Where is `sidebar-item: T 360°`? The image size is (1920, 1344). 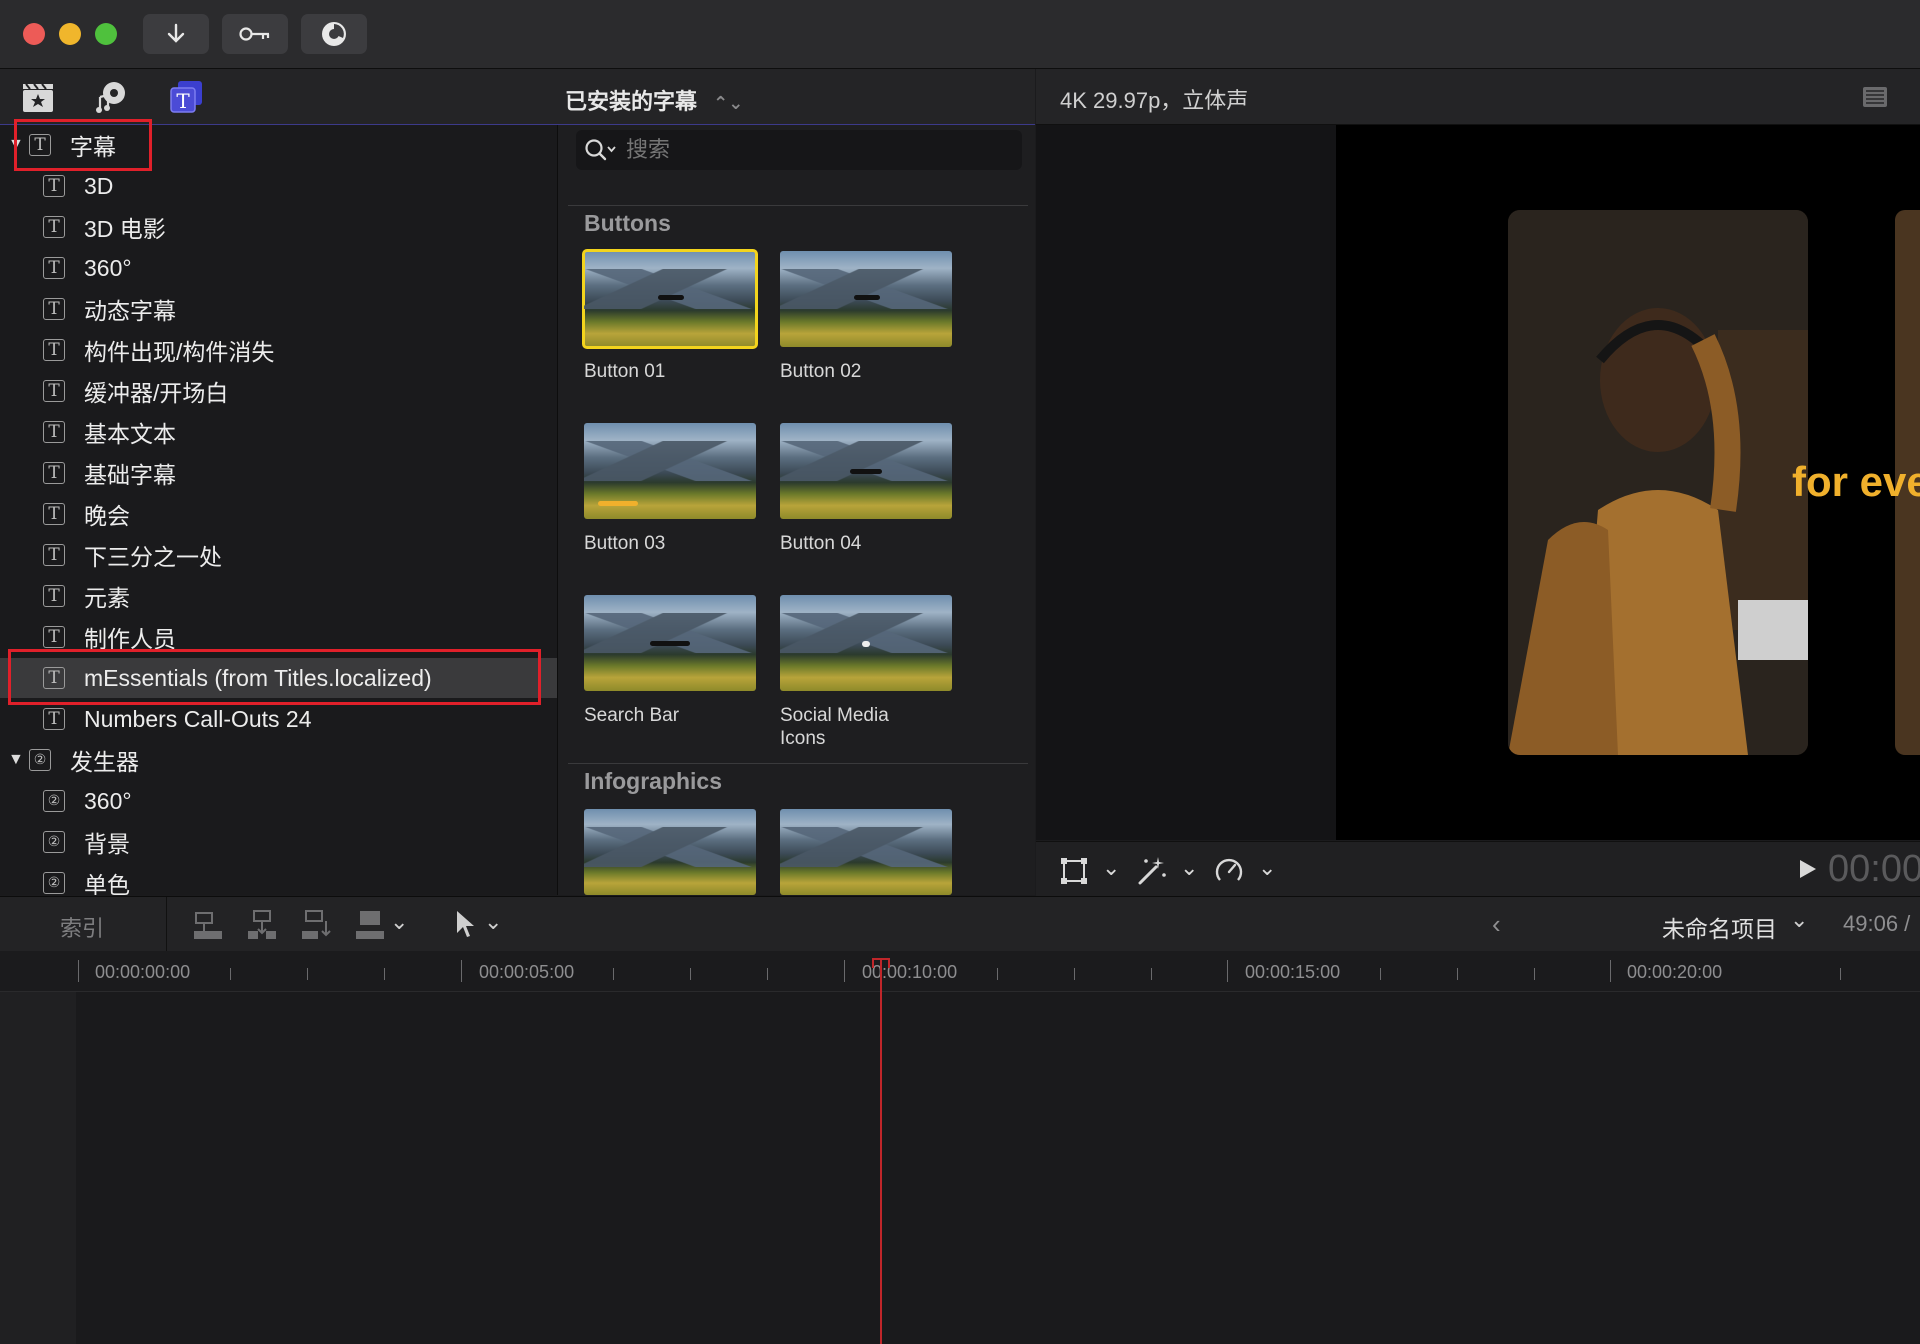 sidebar-item: T 360° is located at coordinates (278, 268).